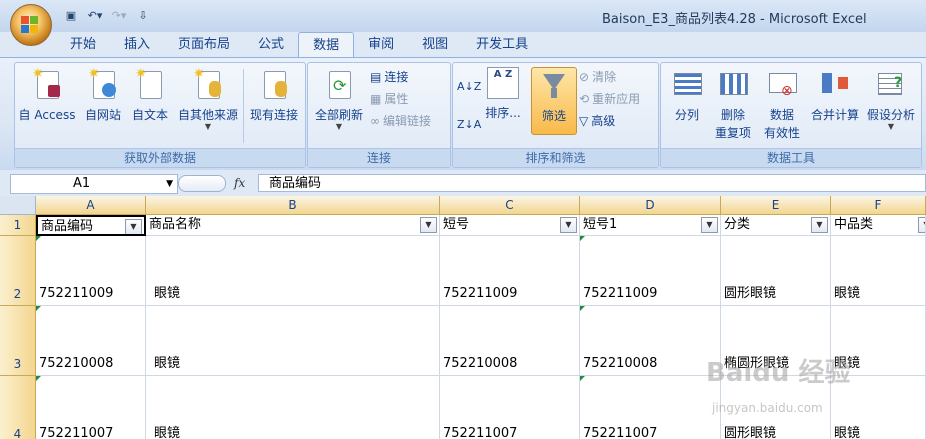 The height and width of the screenshot is (439, 926). I want to click on tab-review: 审阅, so click(381, 45).